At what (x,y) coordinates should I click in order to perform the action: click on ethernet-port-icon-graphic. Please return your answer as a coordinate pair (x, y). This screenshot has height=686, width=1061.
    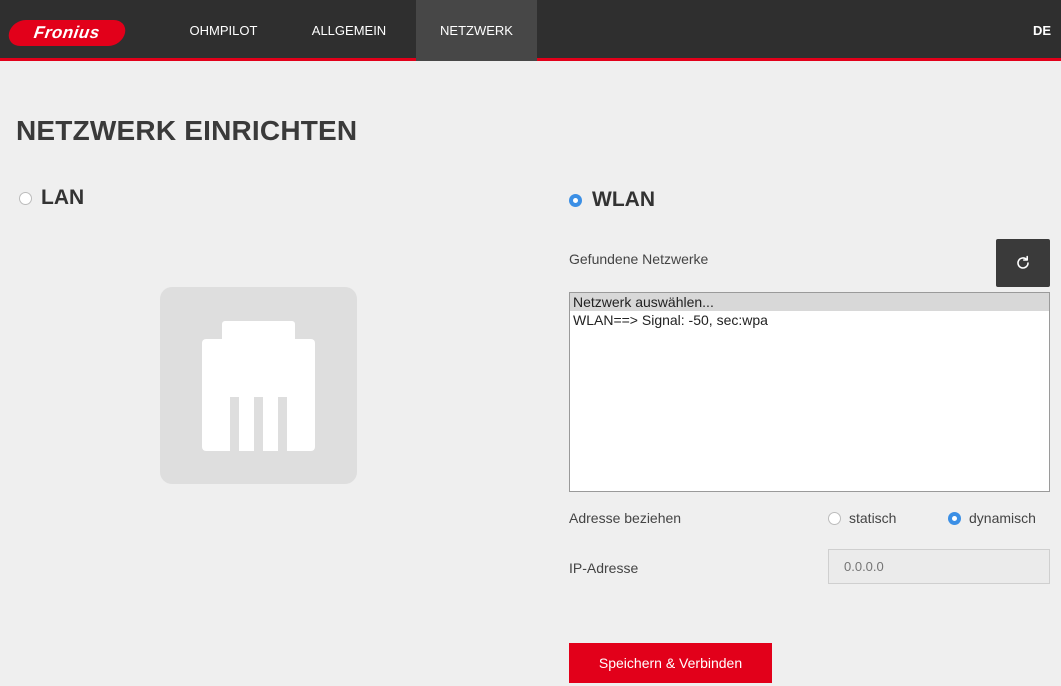
    Looking at the image, I should click on (258, 386).